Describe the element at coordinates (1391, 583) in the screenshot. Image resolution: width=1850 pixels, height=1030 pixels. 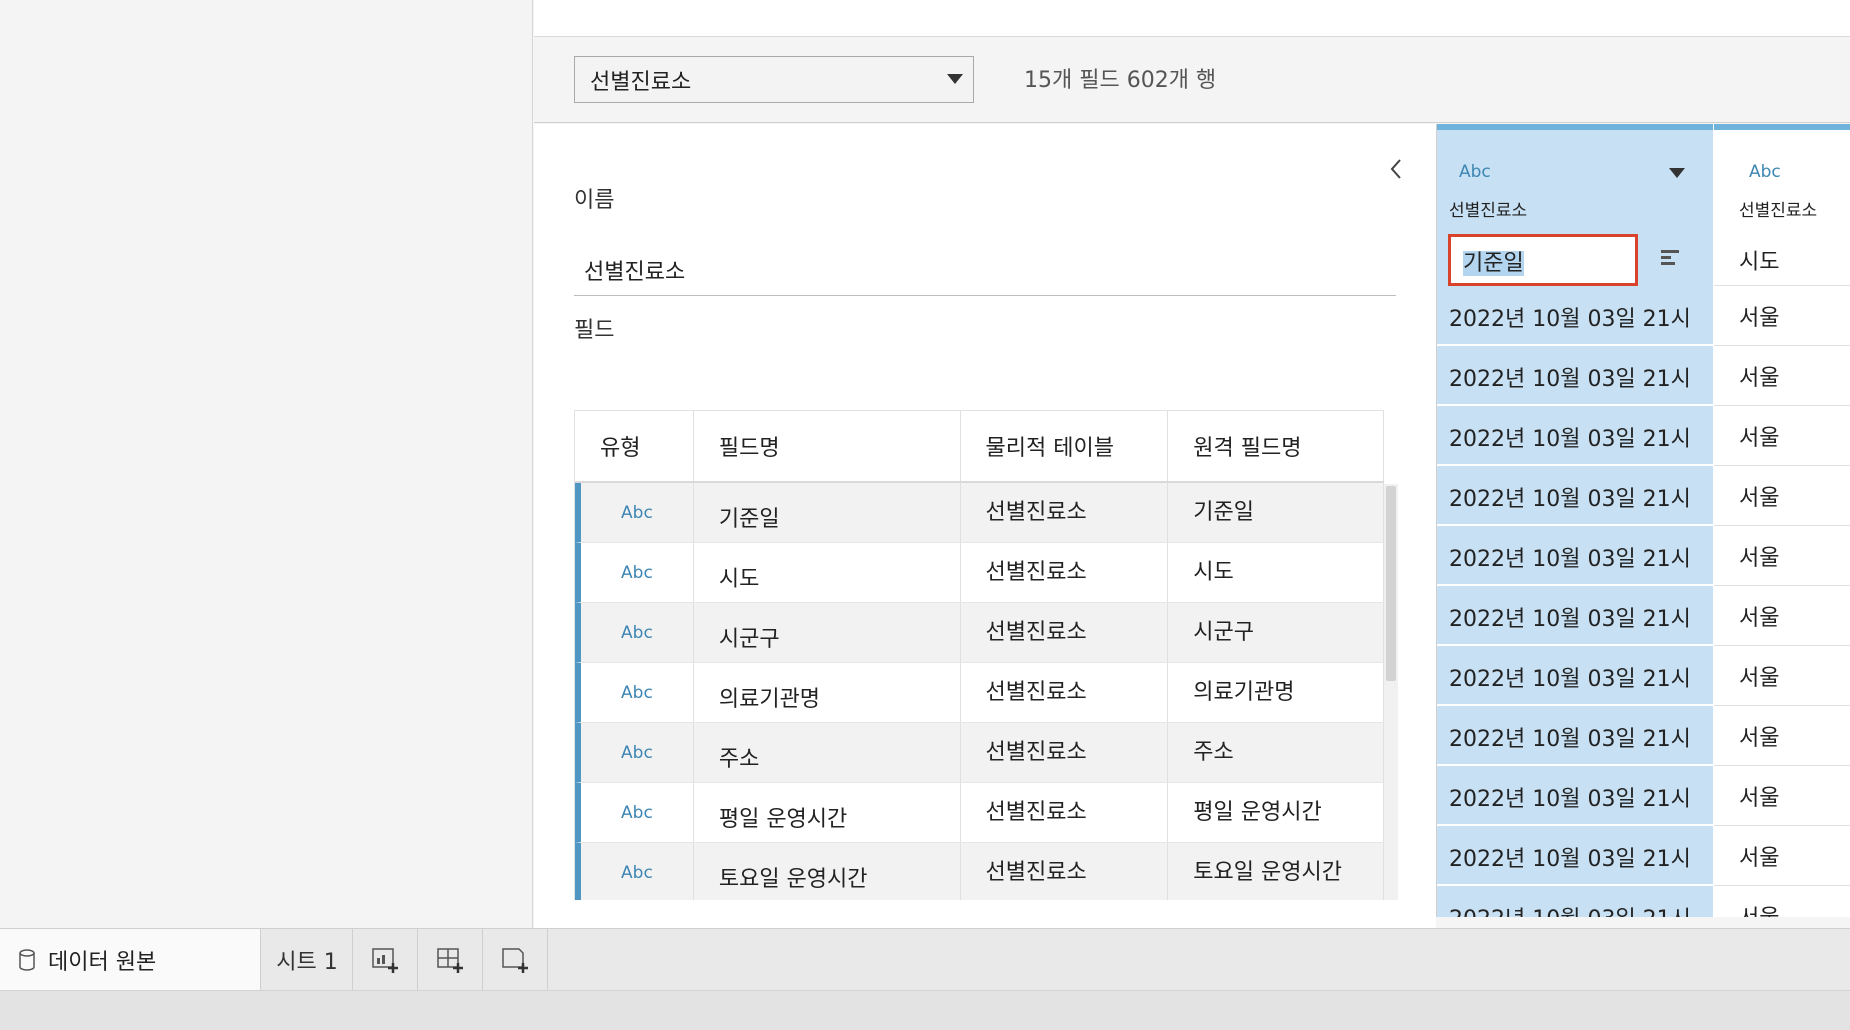
I see `fields-scrollbar-thumb` at that location.